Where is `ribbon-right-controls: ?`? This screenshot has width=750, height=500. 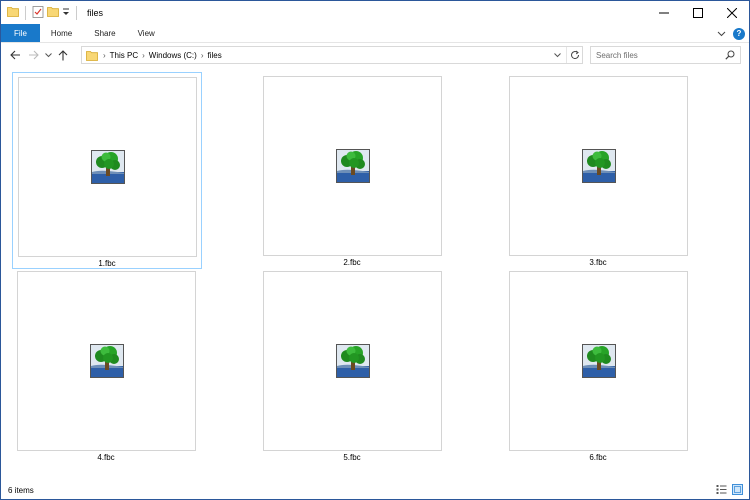 ribbon-right-controls: ? is located at coordinates (731, 33).